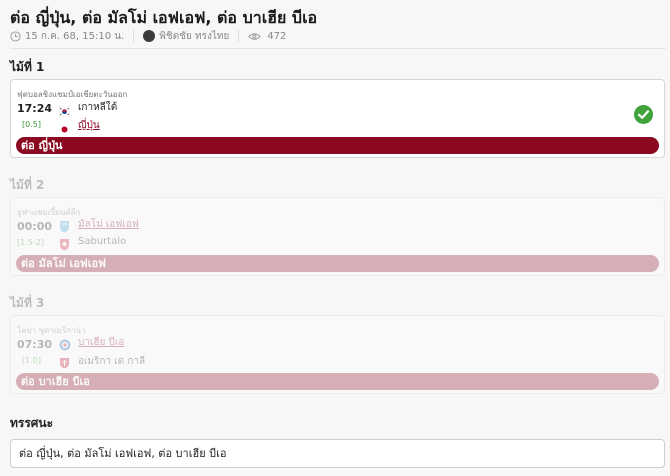 Image resolution: width=670 pixels, height=476 pixels. What do you see at coordinates (64, 225) in the screenshot?
I see `malmo-crest-icon` at bounding box center [64, 225].